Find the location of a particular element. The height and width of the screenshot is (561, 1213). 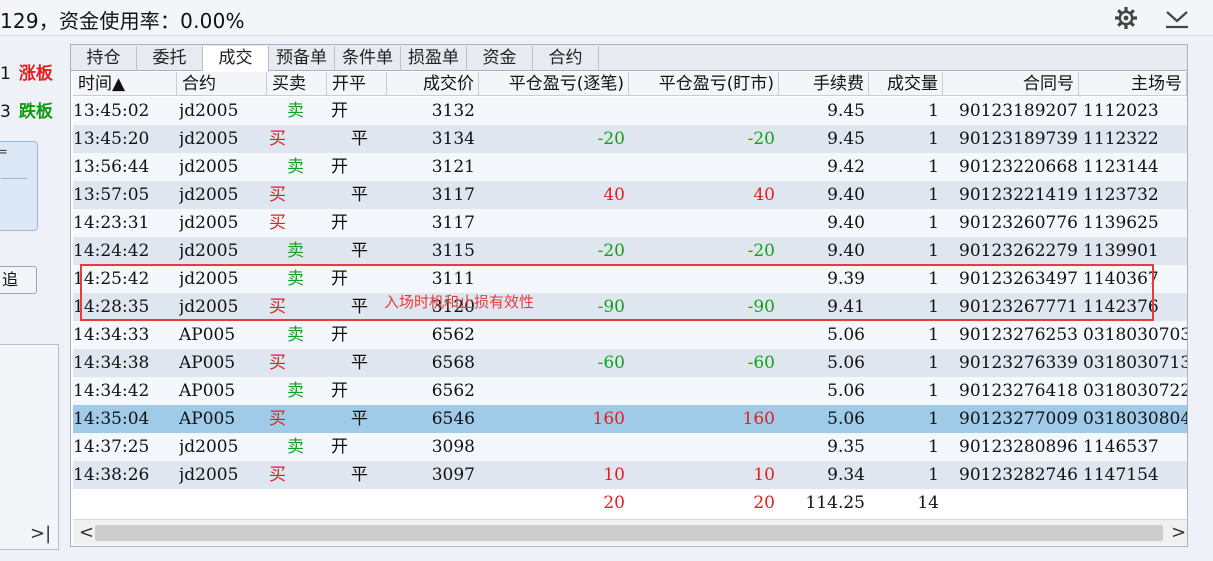

order-no-cell: 90123189739 is located at coordinates (1018, 139).